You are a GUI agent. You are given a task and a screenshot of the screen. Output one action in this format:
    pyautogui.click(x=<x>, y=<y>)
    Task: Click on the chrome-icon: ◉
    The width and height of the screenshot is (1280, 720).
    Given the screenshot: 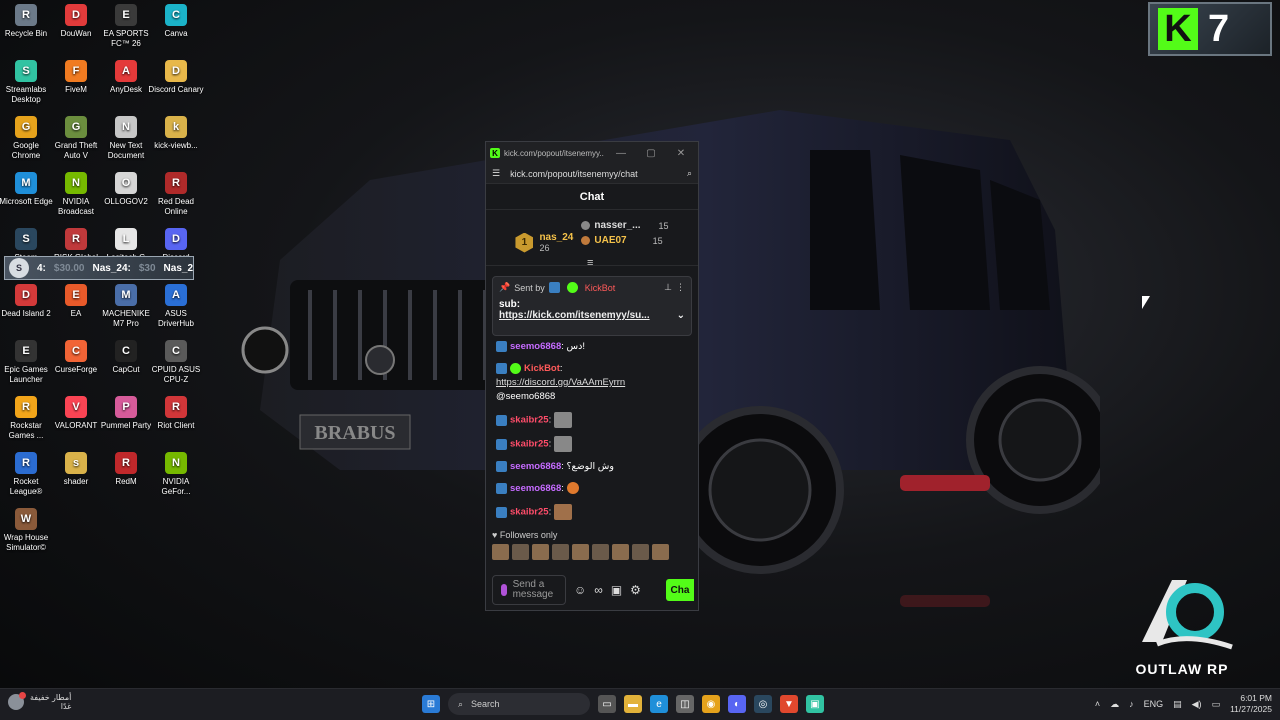 What is the action you would take?
    pyautogui.click(x=711, y=704)
    